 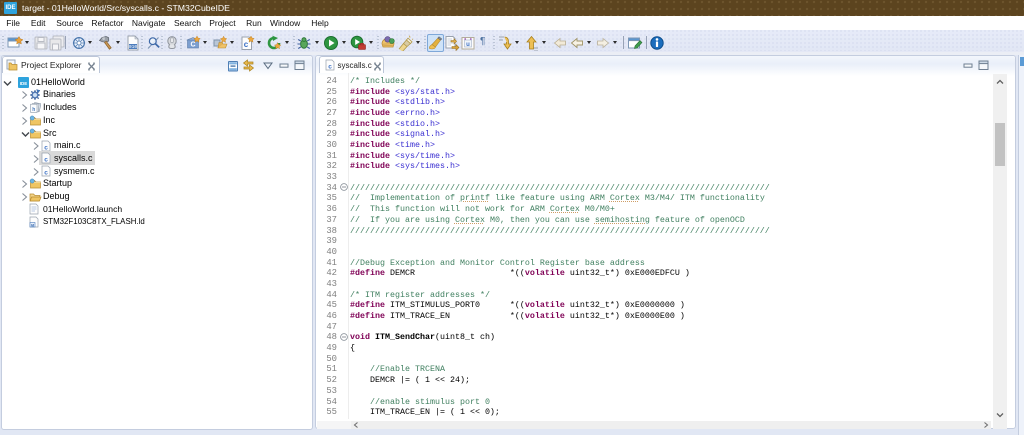 I want to click on svg-text: 010, so click(x=133, y=47).